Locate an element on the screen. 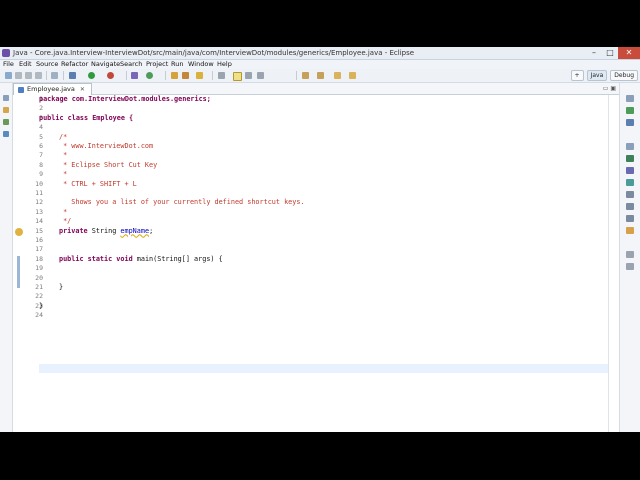 This screenshot has width=640, height=480. field-type: String is located at coordinates (104, 230).